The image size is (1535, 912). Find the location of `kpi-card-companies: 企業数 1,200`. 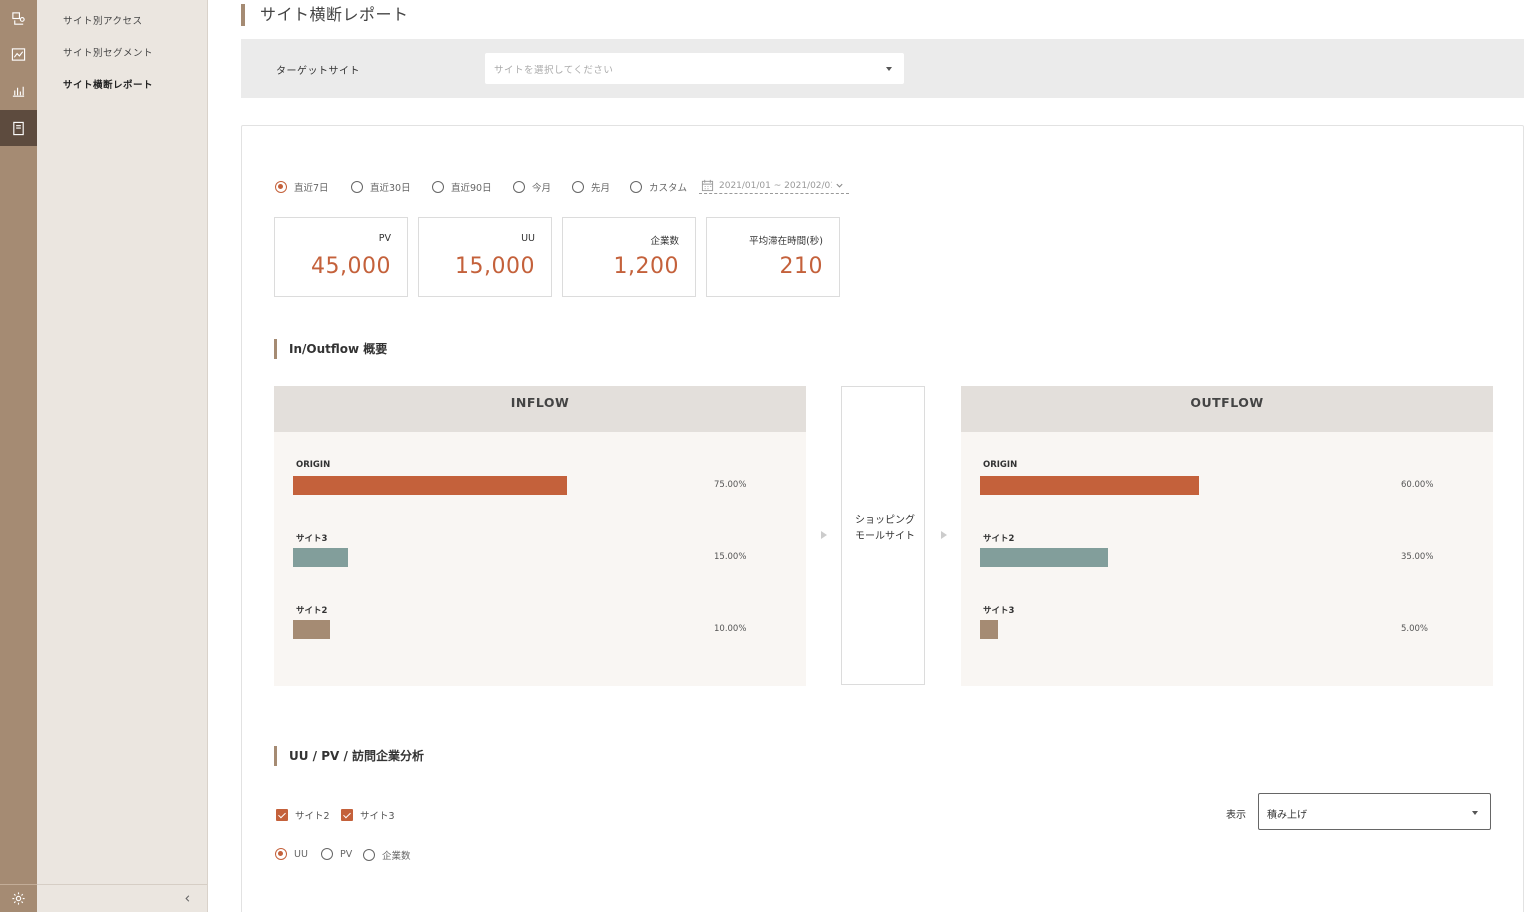

kpi-card-companies: 企業数 1,200 is located at coordinates (629, 257).